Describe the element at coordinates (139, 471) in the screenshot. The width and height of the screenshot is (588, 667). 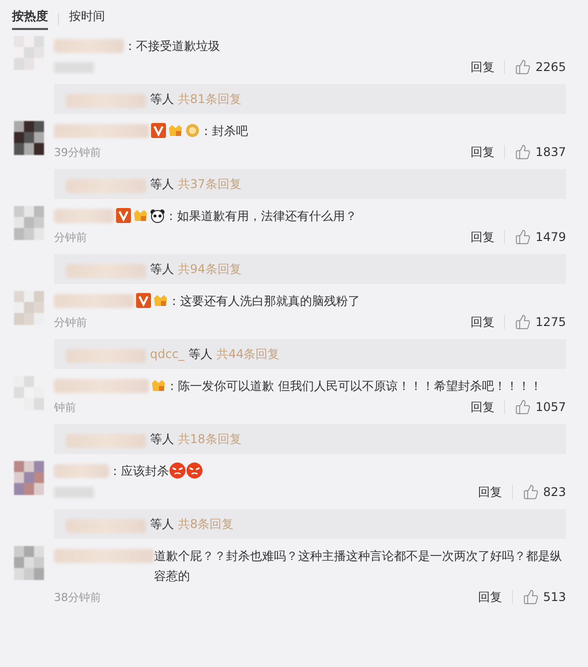
I see `comment-text: ：应该封杀` at that location.